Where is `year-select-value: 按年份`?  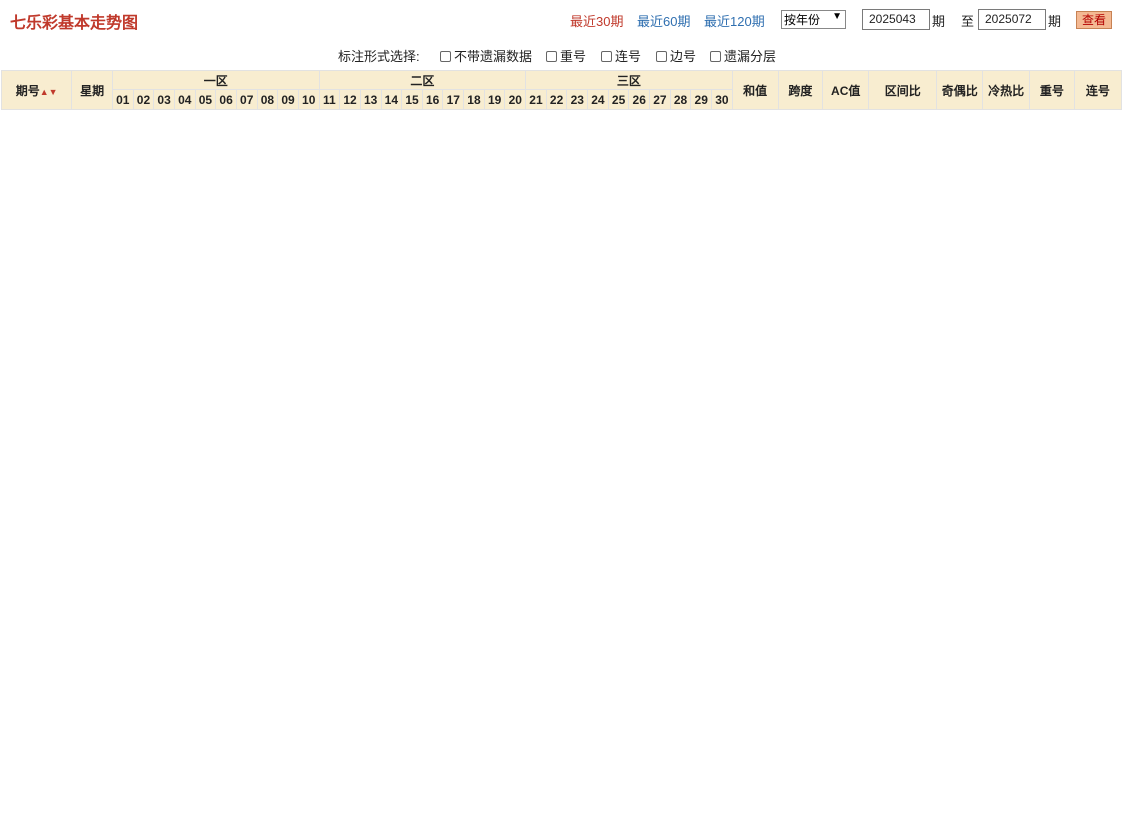 year-select-value: 按年份 is located at coordinates (802, 20).